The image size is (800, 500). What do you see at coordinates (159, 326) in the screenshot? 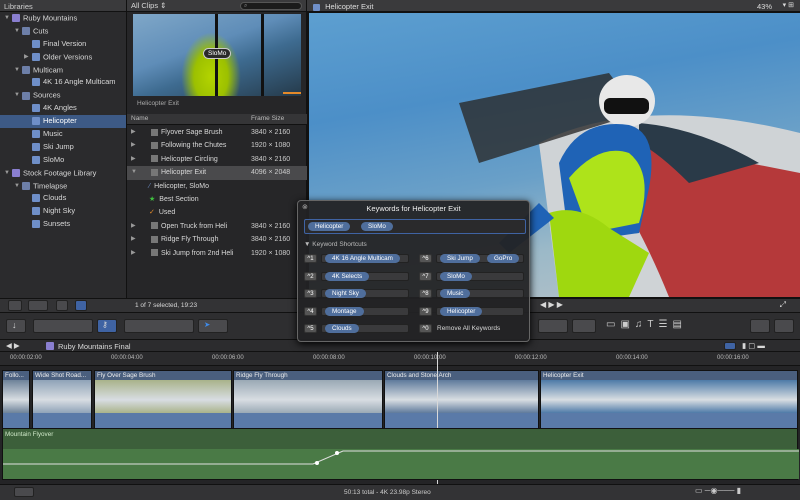
I see `edit-buttons` at bounding box center [159, 326].